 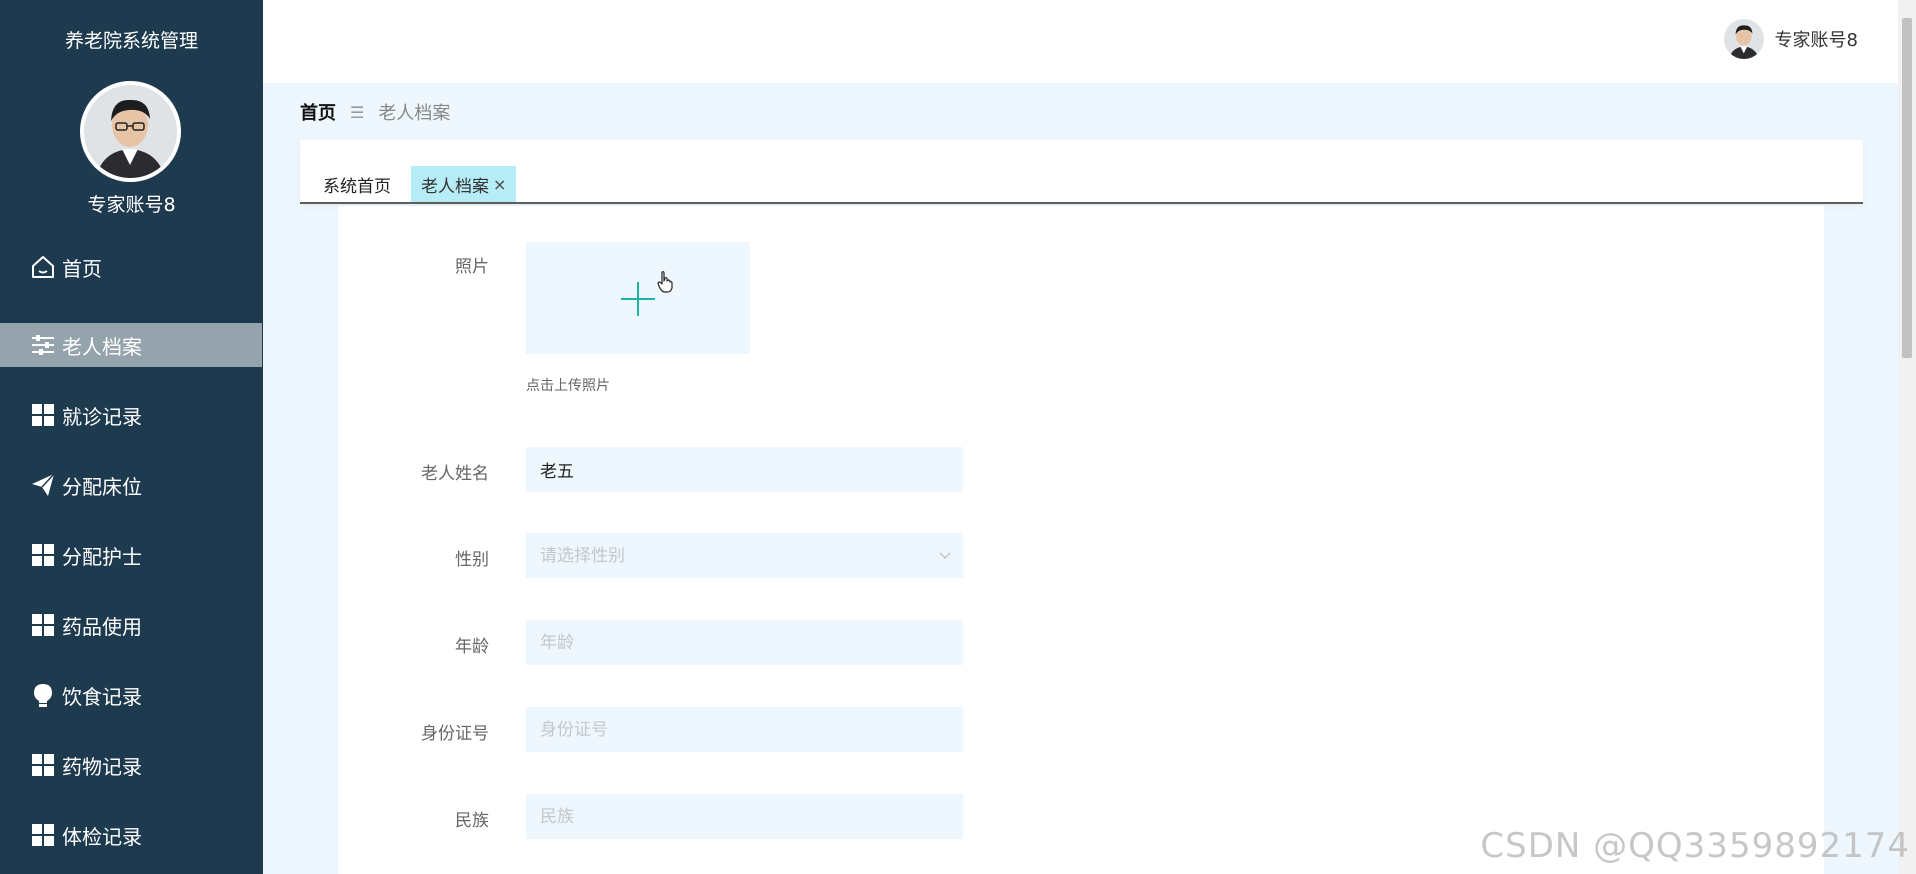 What do you see at coordinates (744, 555) in the screenshot?
I see `gender-select` at bounding box center [744, 555].